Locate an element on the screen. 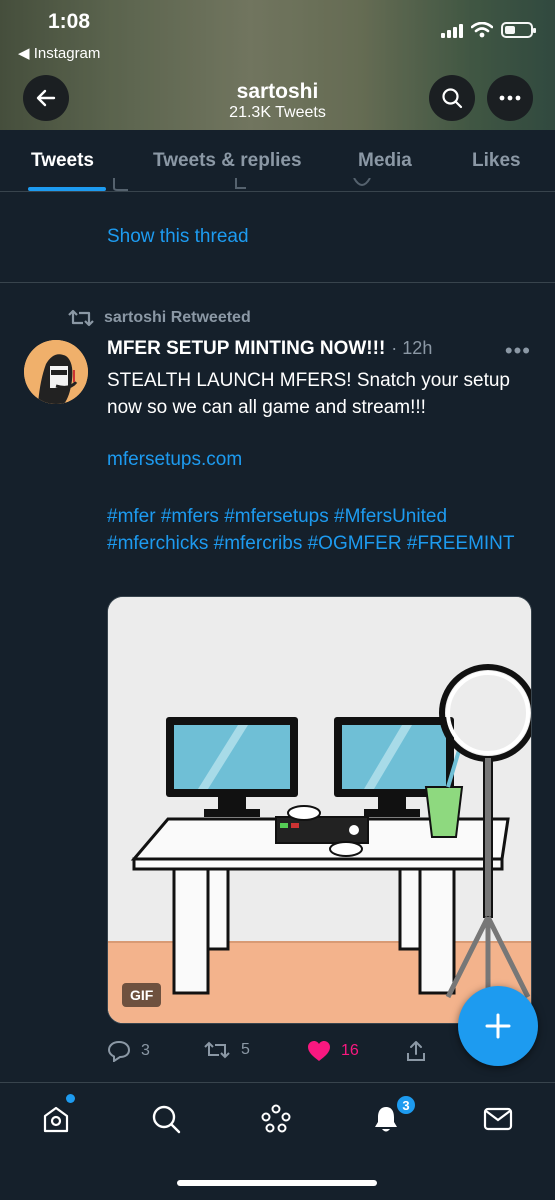 The width and height of the screenshot is (555, 1200). share-button is located at coordinates (416, 1051).